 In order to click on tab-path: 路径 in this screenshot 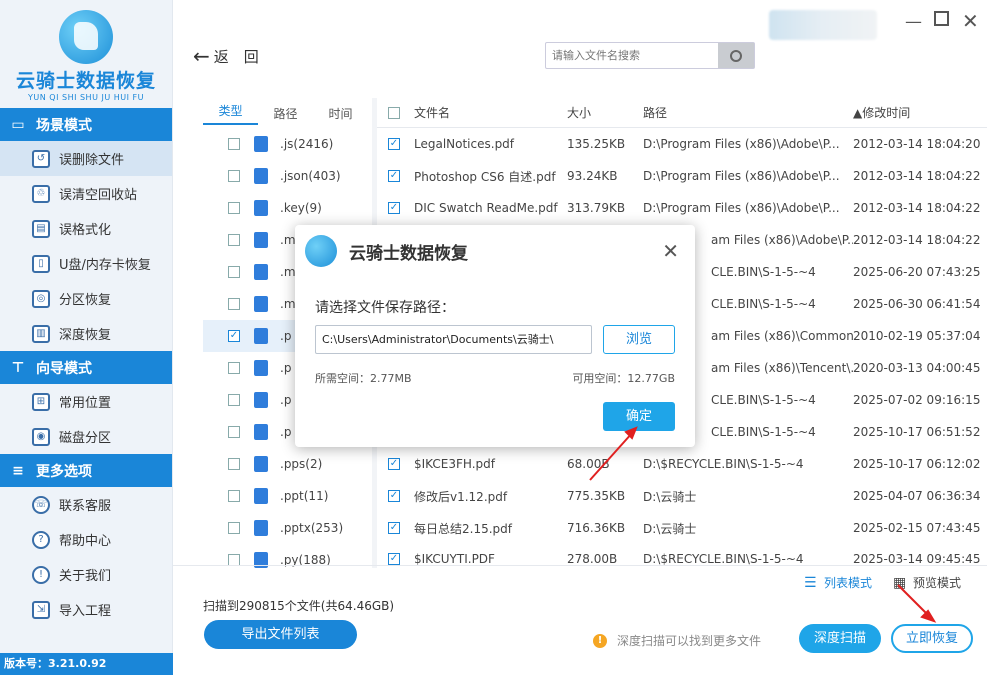, I will do `click(285, 113)`.